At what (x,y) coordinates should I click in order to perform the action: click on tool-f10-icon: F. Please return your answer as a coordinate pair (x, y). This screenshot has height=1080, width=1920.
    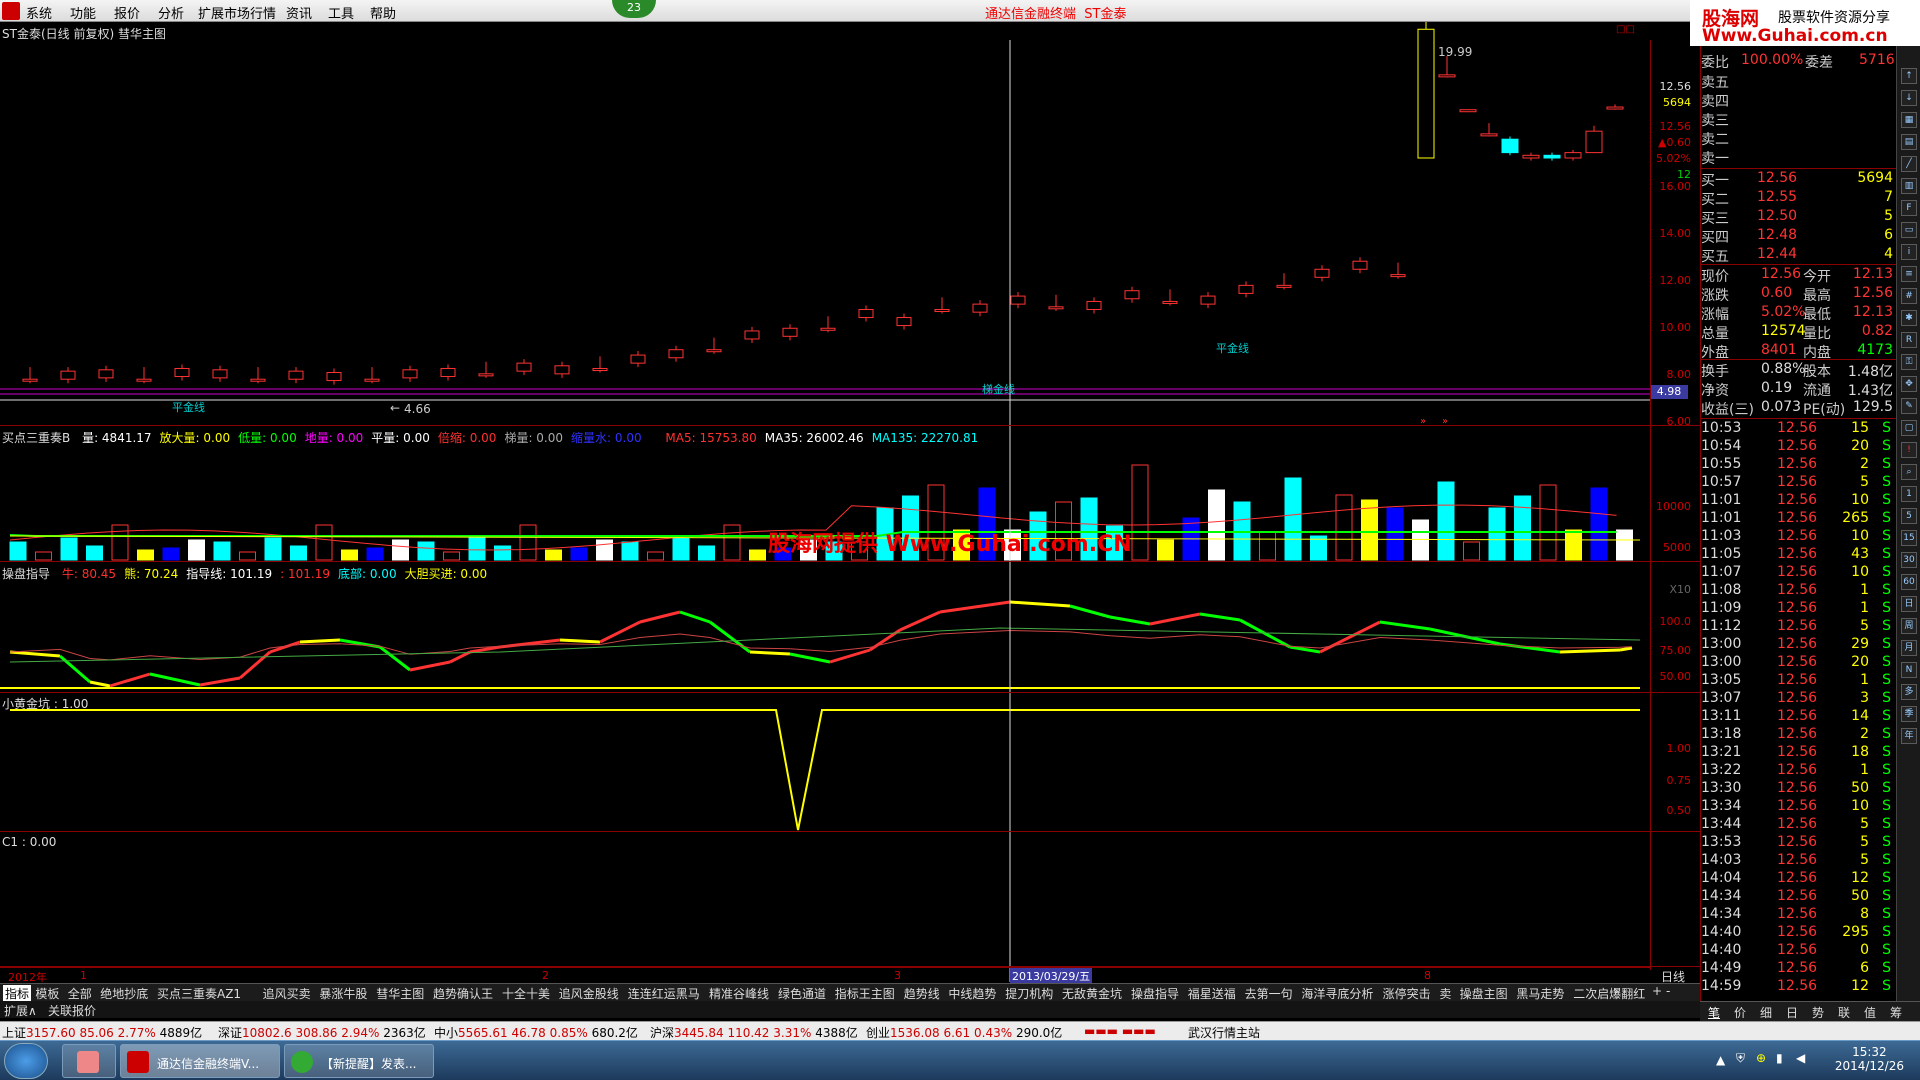
    Looking at the image, I should click on (1909, 208).